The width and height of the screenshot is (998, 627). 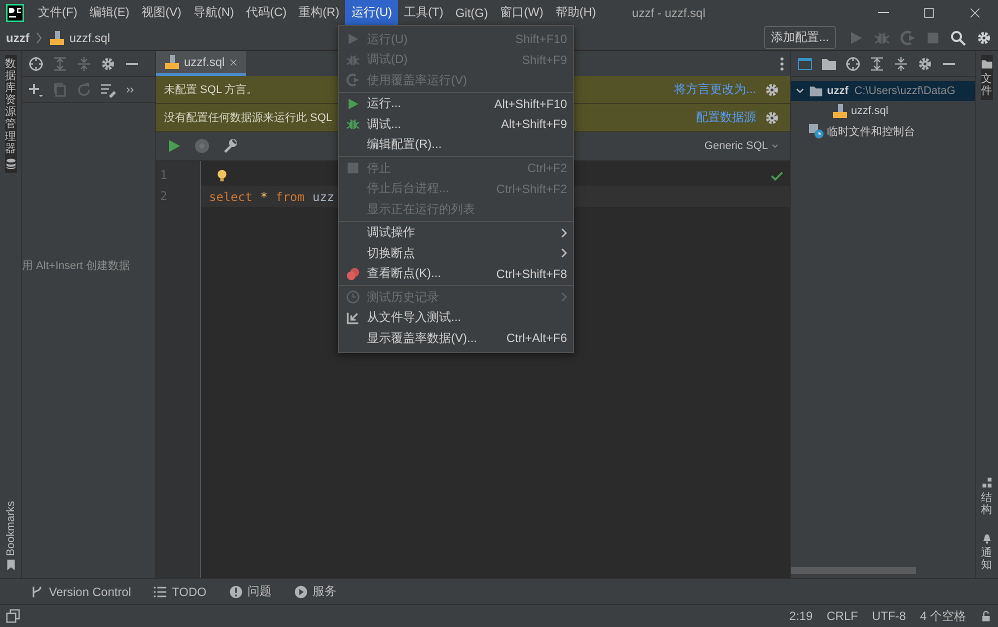 What do you see at coordinates (353, 297) in the screenshot?
I see `clock-icon` at bounding box center [353, 297].